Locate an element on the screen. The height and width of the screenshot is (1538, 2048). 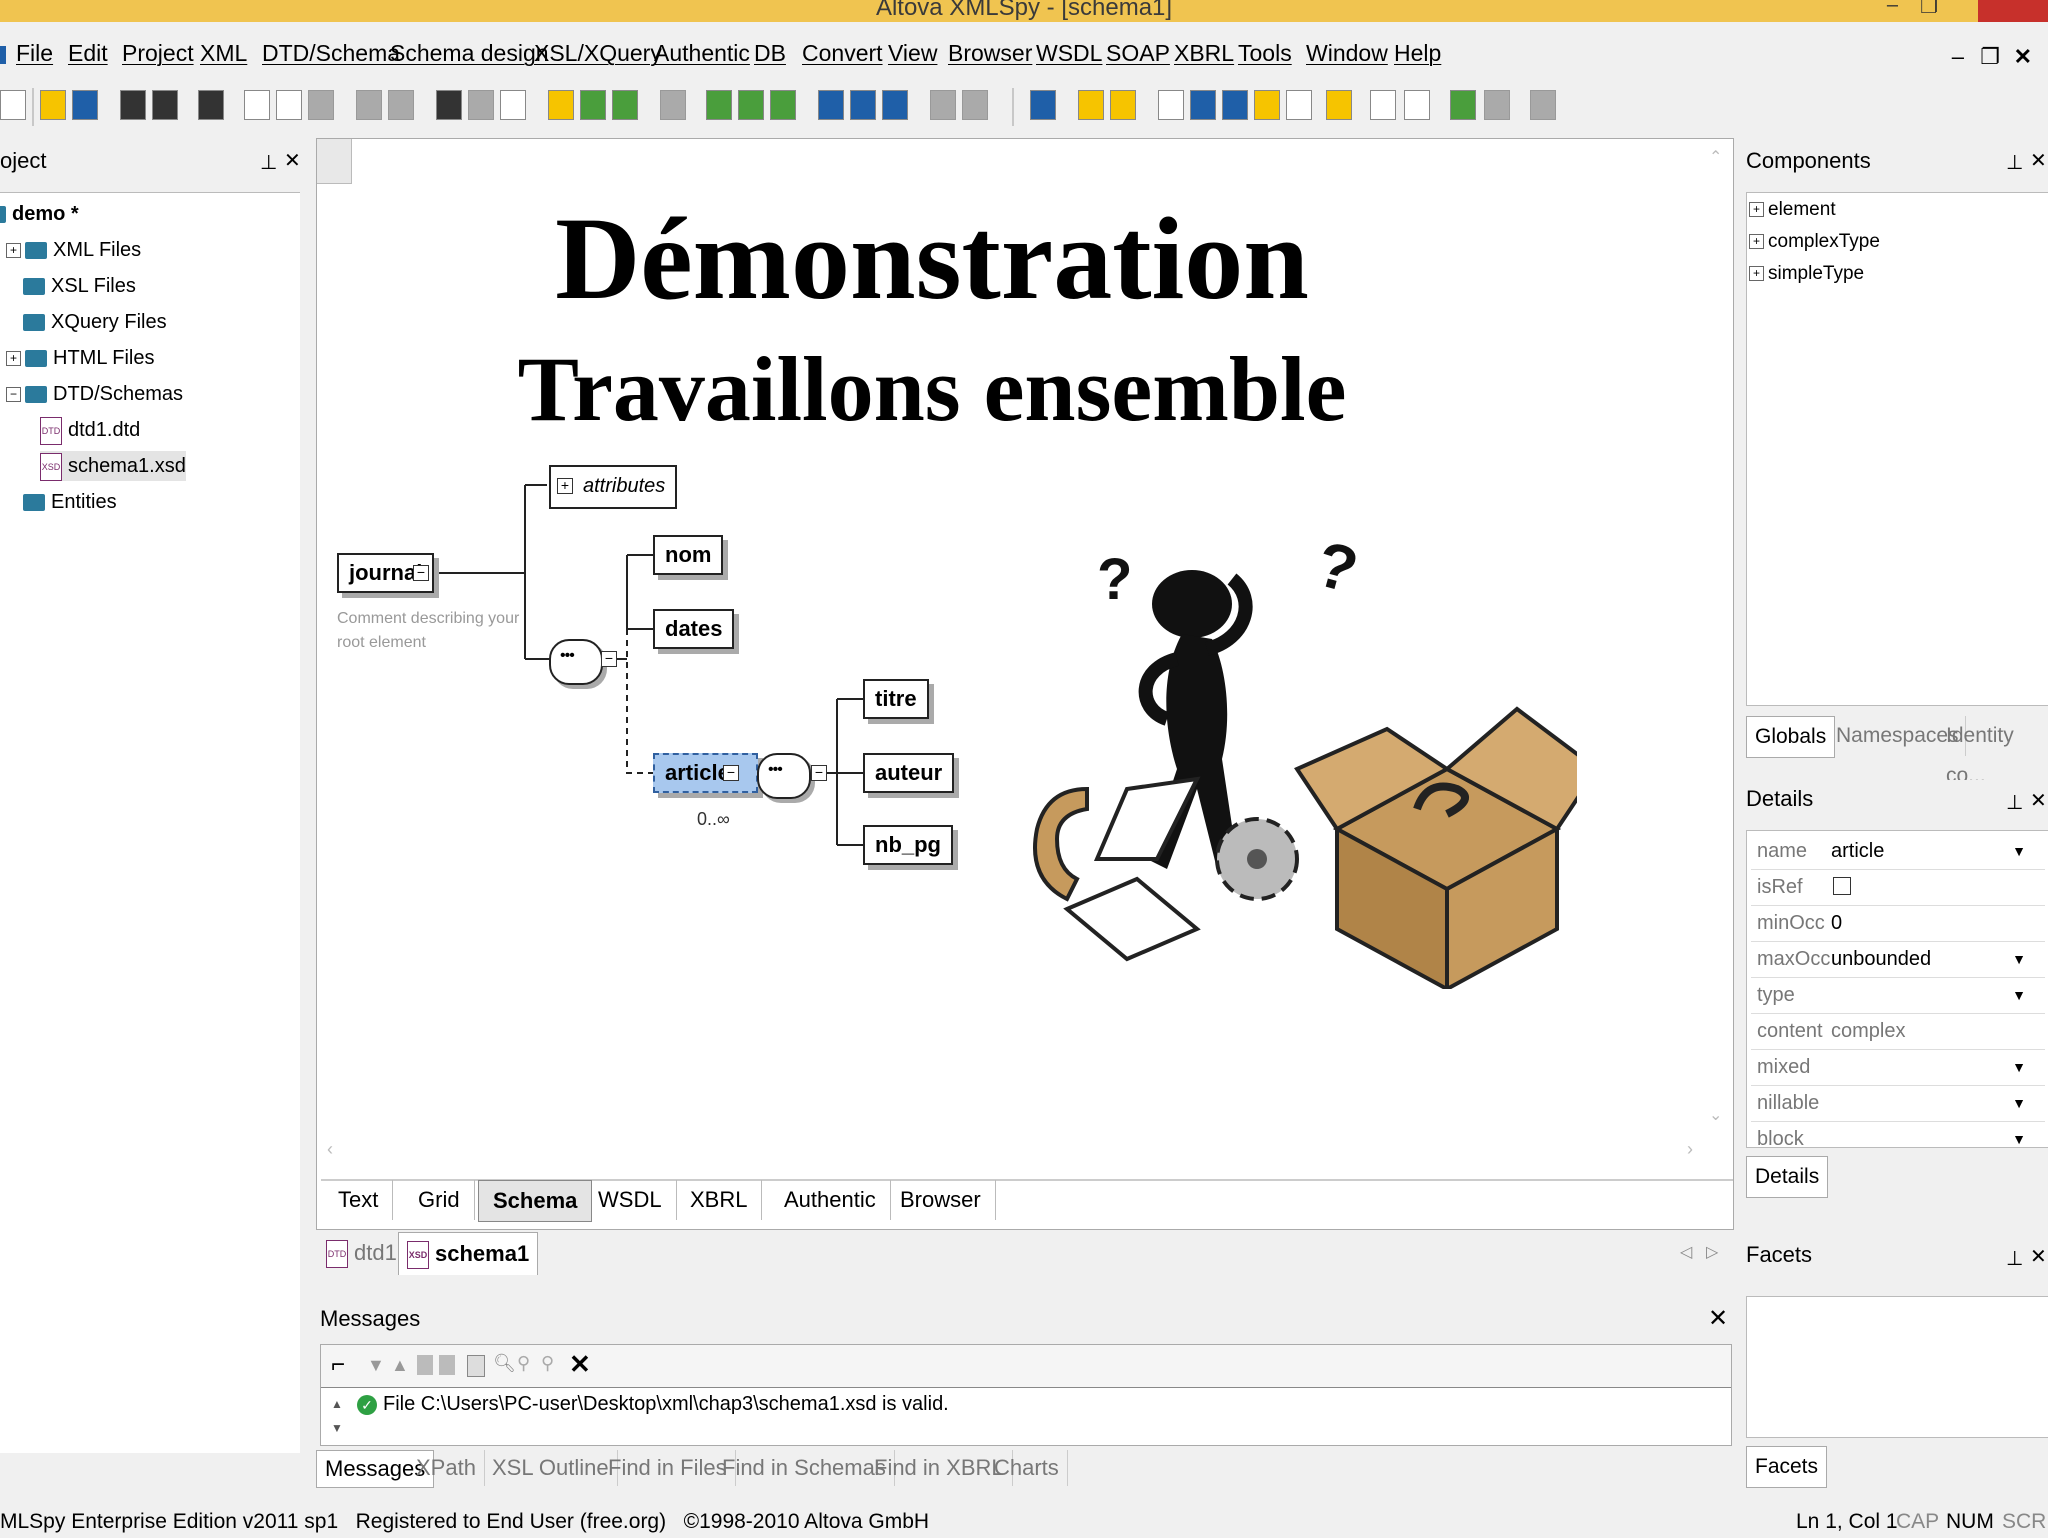
wsdl-icon is located at coordinates (1463, 105).